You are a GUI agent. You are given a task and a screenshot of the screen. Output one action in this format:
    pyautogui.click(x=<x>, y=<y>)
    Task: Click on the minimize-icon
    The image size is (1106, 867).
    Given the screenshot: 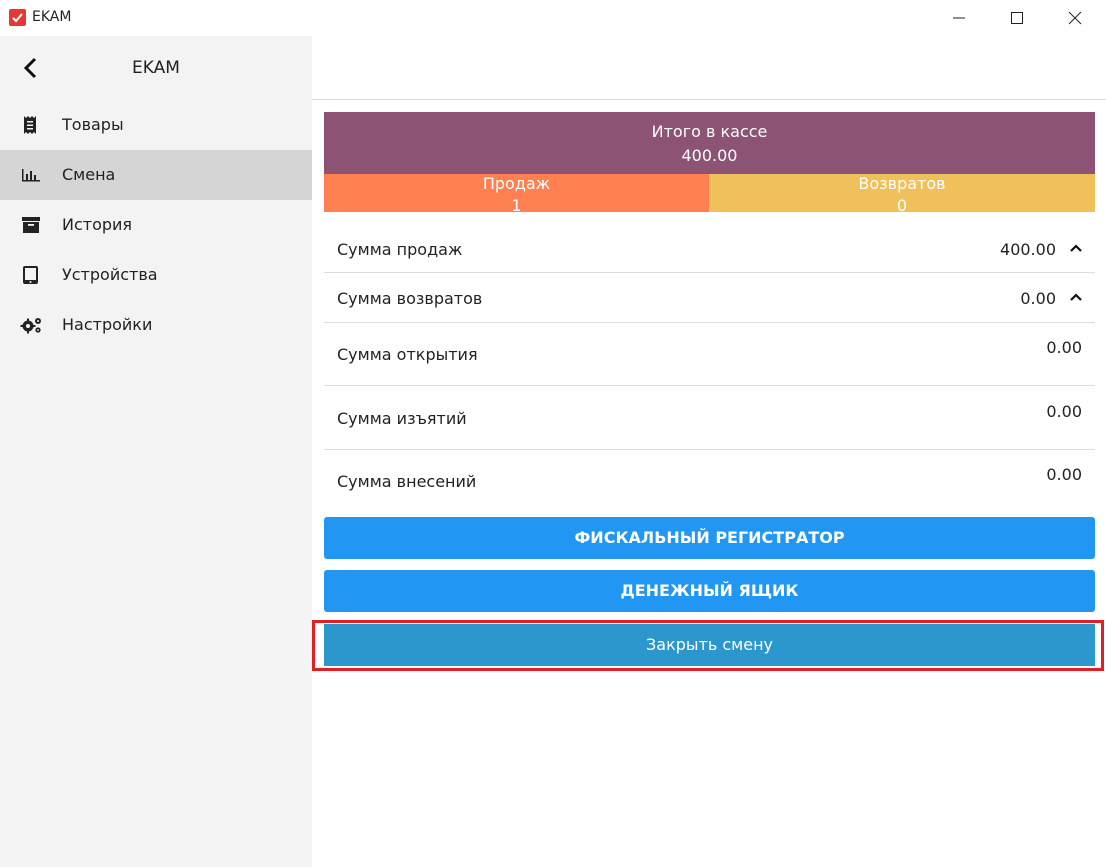 What is the action you would take?
    pyautogui.click(x=959, y=18)
    